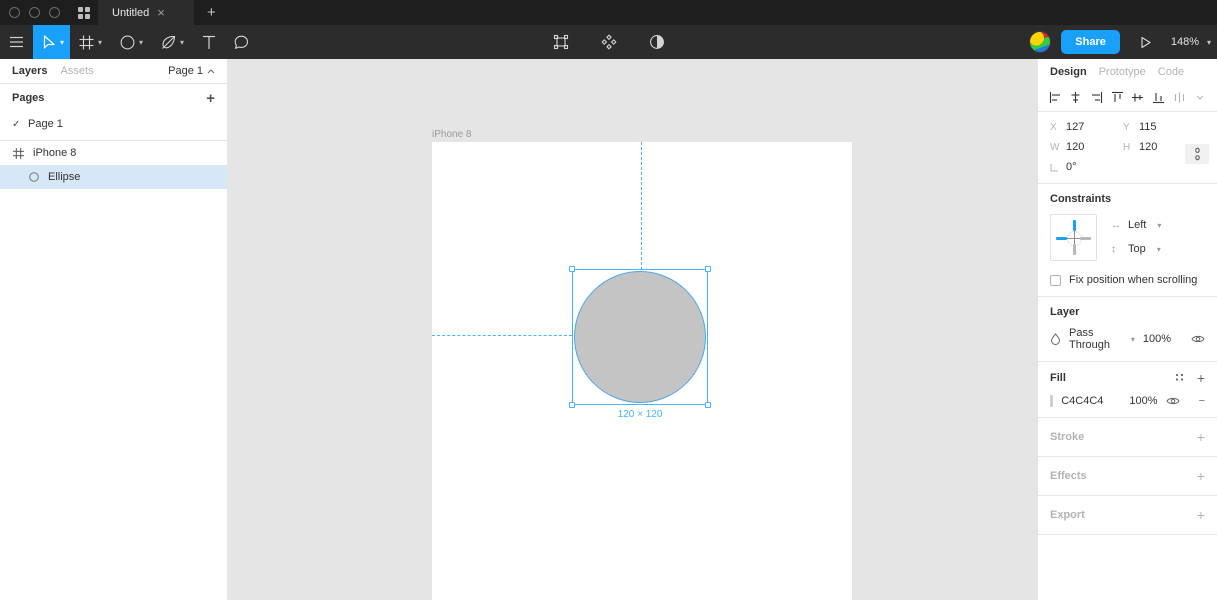 This screenshot has height=600, width=1217. What do you see at coordinates (1136, 249) in the screenshot?
I see `vertical-constraint-dropdown: ↕ Top ▾` at bounding box center [1136, 249].